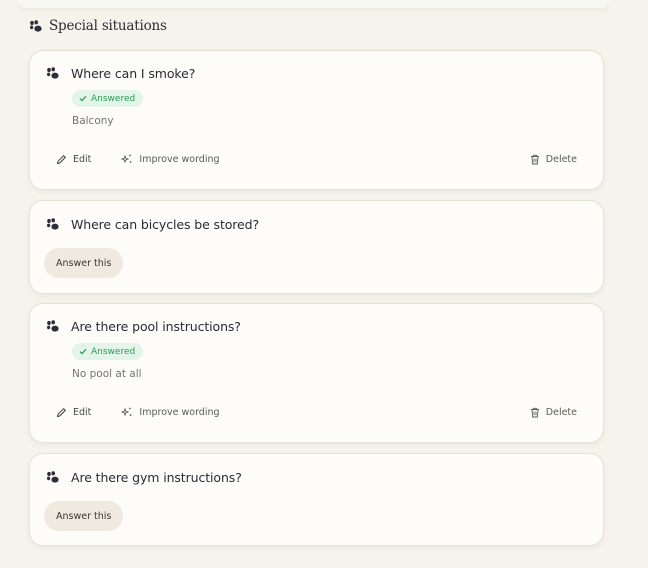 Image resolution: width=648 pixels, height=568 pixels. I want to click on question-text: Are there pool instructions?, so click(156, 326).